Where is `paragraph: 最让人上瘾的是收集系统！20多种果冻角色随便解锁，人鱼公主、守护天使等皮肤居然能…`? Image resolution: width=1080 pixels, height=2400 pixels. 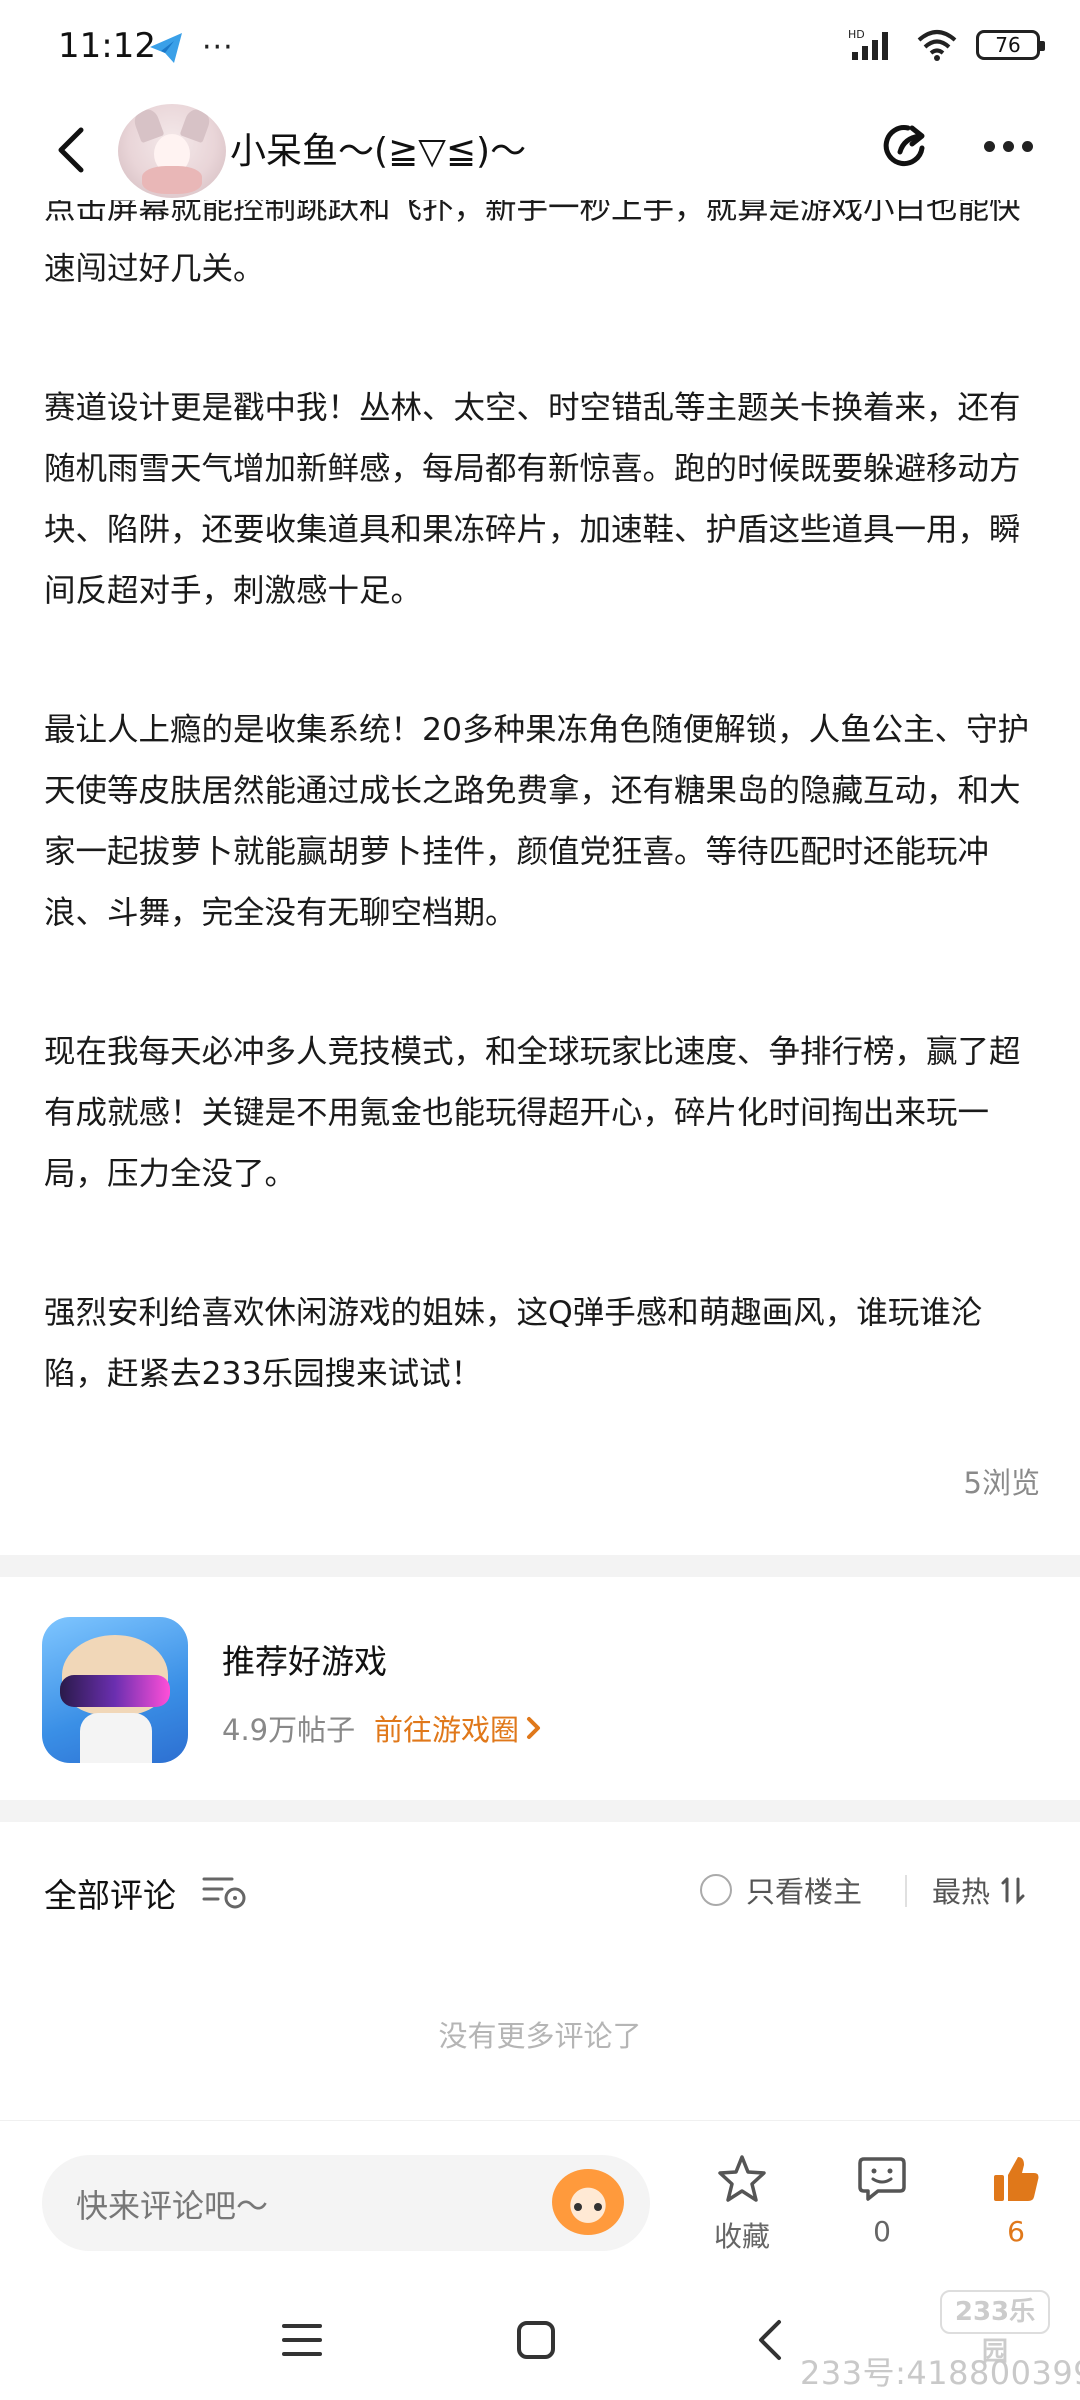
paragraph: 最让人上瘾的是收集系统！20多种果冻角色随便解锁，人鱼公主、守护天使等皮肤居然能… is located at coordinates (537, 821).